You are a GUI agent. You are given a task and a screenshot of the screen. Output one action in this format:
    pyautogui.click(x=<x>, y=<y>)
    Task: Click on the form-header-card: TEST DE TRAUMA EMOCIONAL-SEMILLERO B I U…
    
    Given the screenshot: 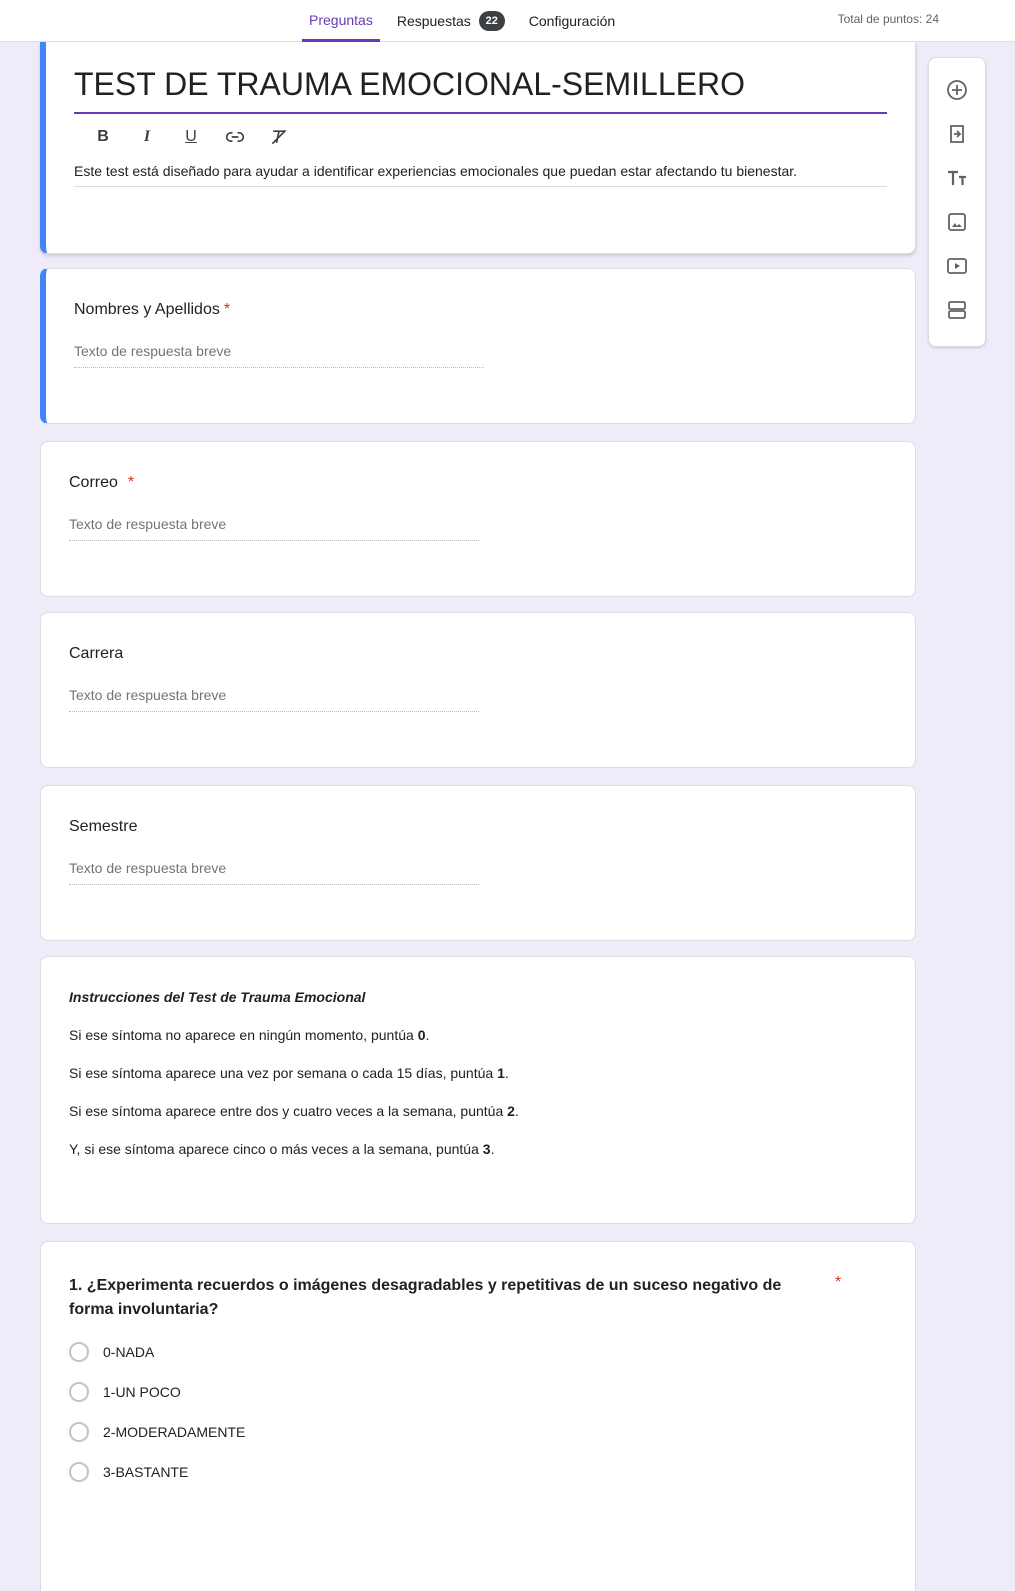 What is the action you would take?
    pyautogui.click(x=478, y=148)
    